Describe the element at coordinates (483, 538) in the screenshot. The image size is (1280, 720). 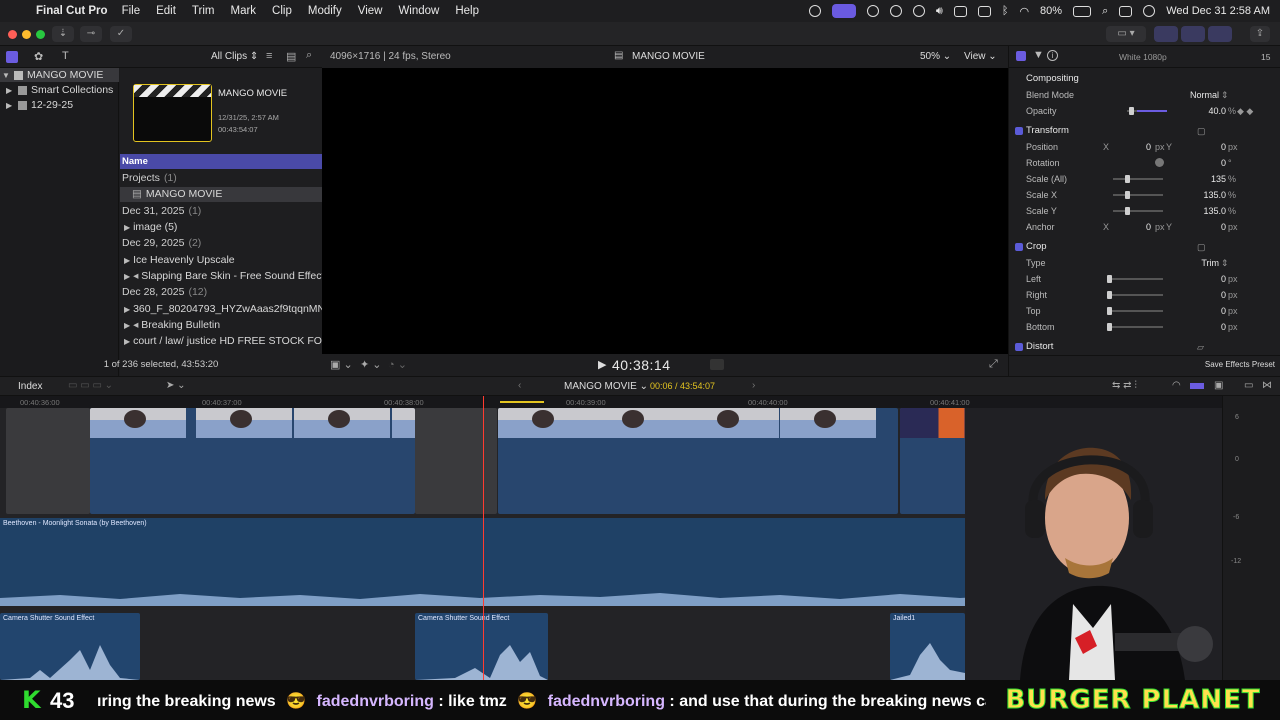
I see `playhead` at that location.